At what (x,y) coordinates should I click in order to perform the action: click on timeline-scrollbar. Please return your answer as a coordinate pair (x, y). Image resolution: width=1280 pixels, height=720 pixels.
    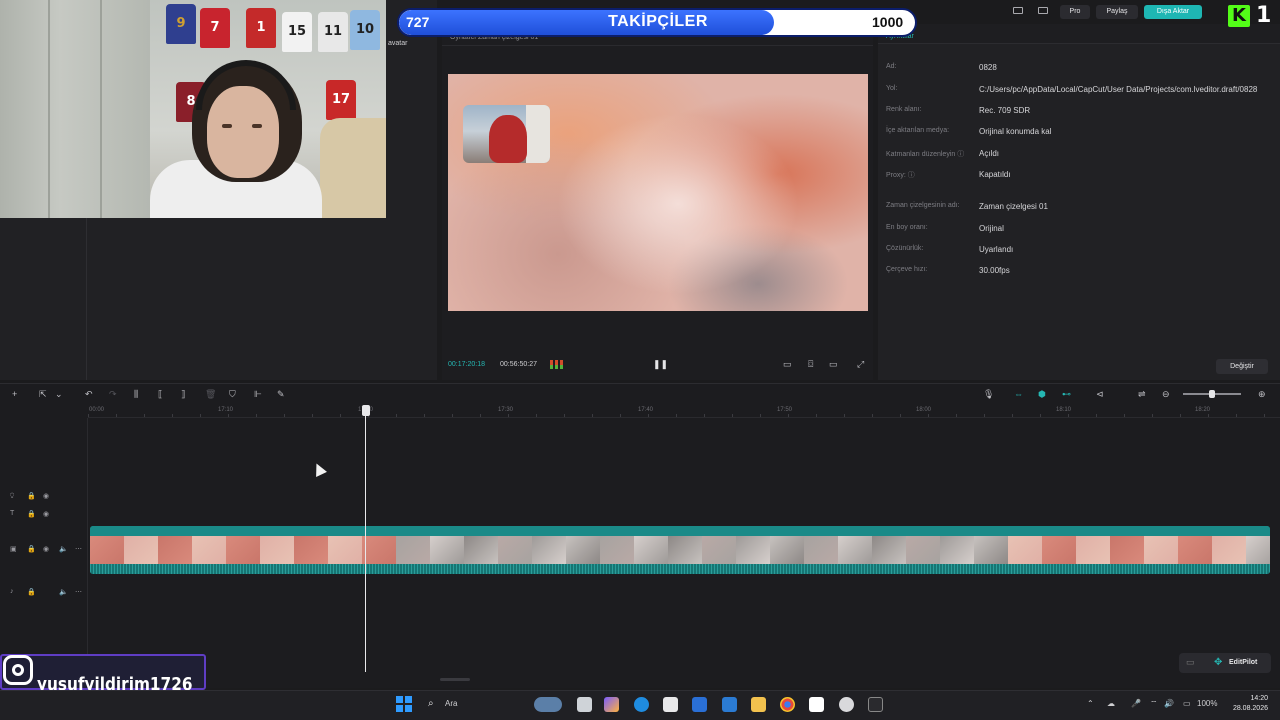
    Looking at the image, I should click on (455, 679).